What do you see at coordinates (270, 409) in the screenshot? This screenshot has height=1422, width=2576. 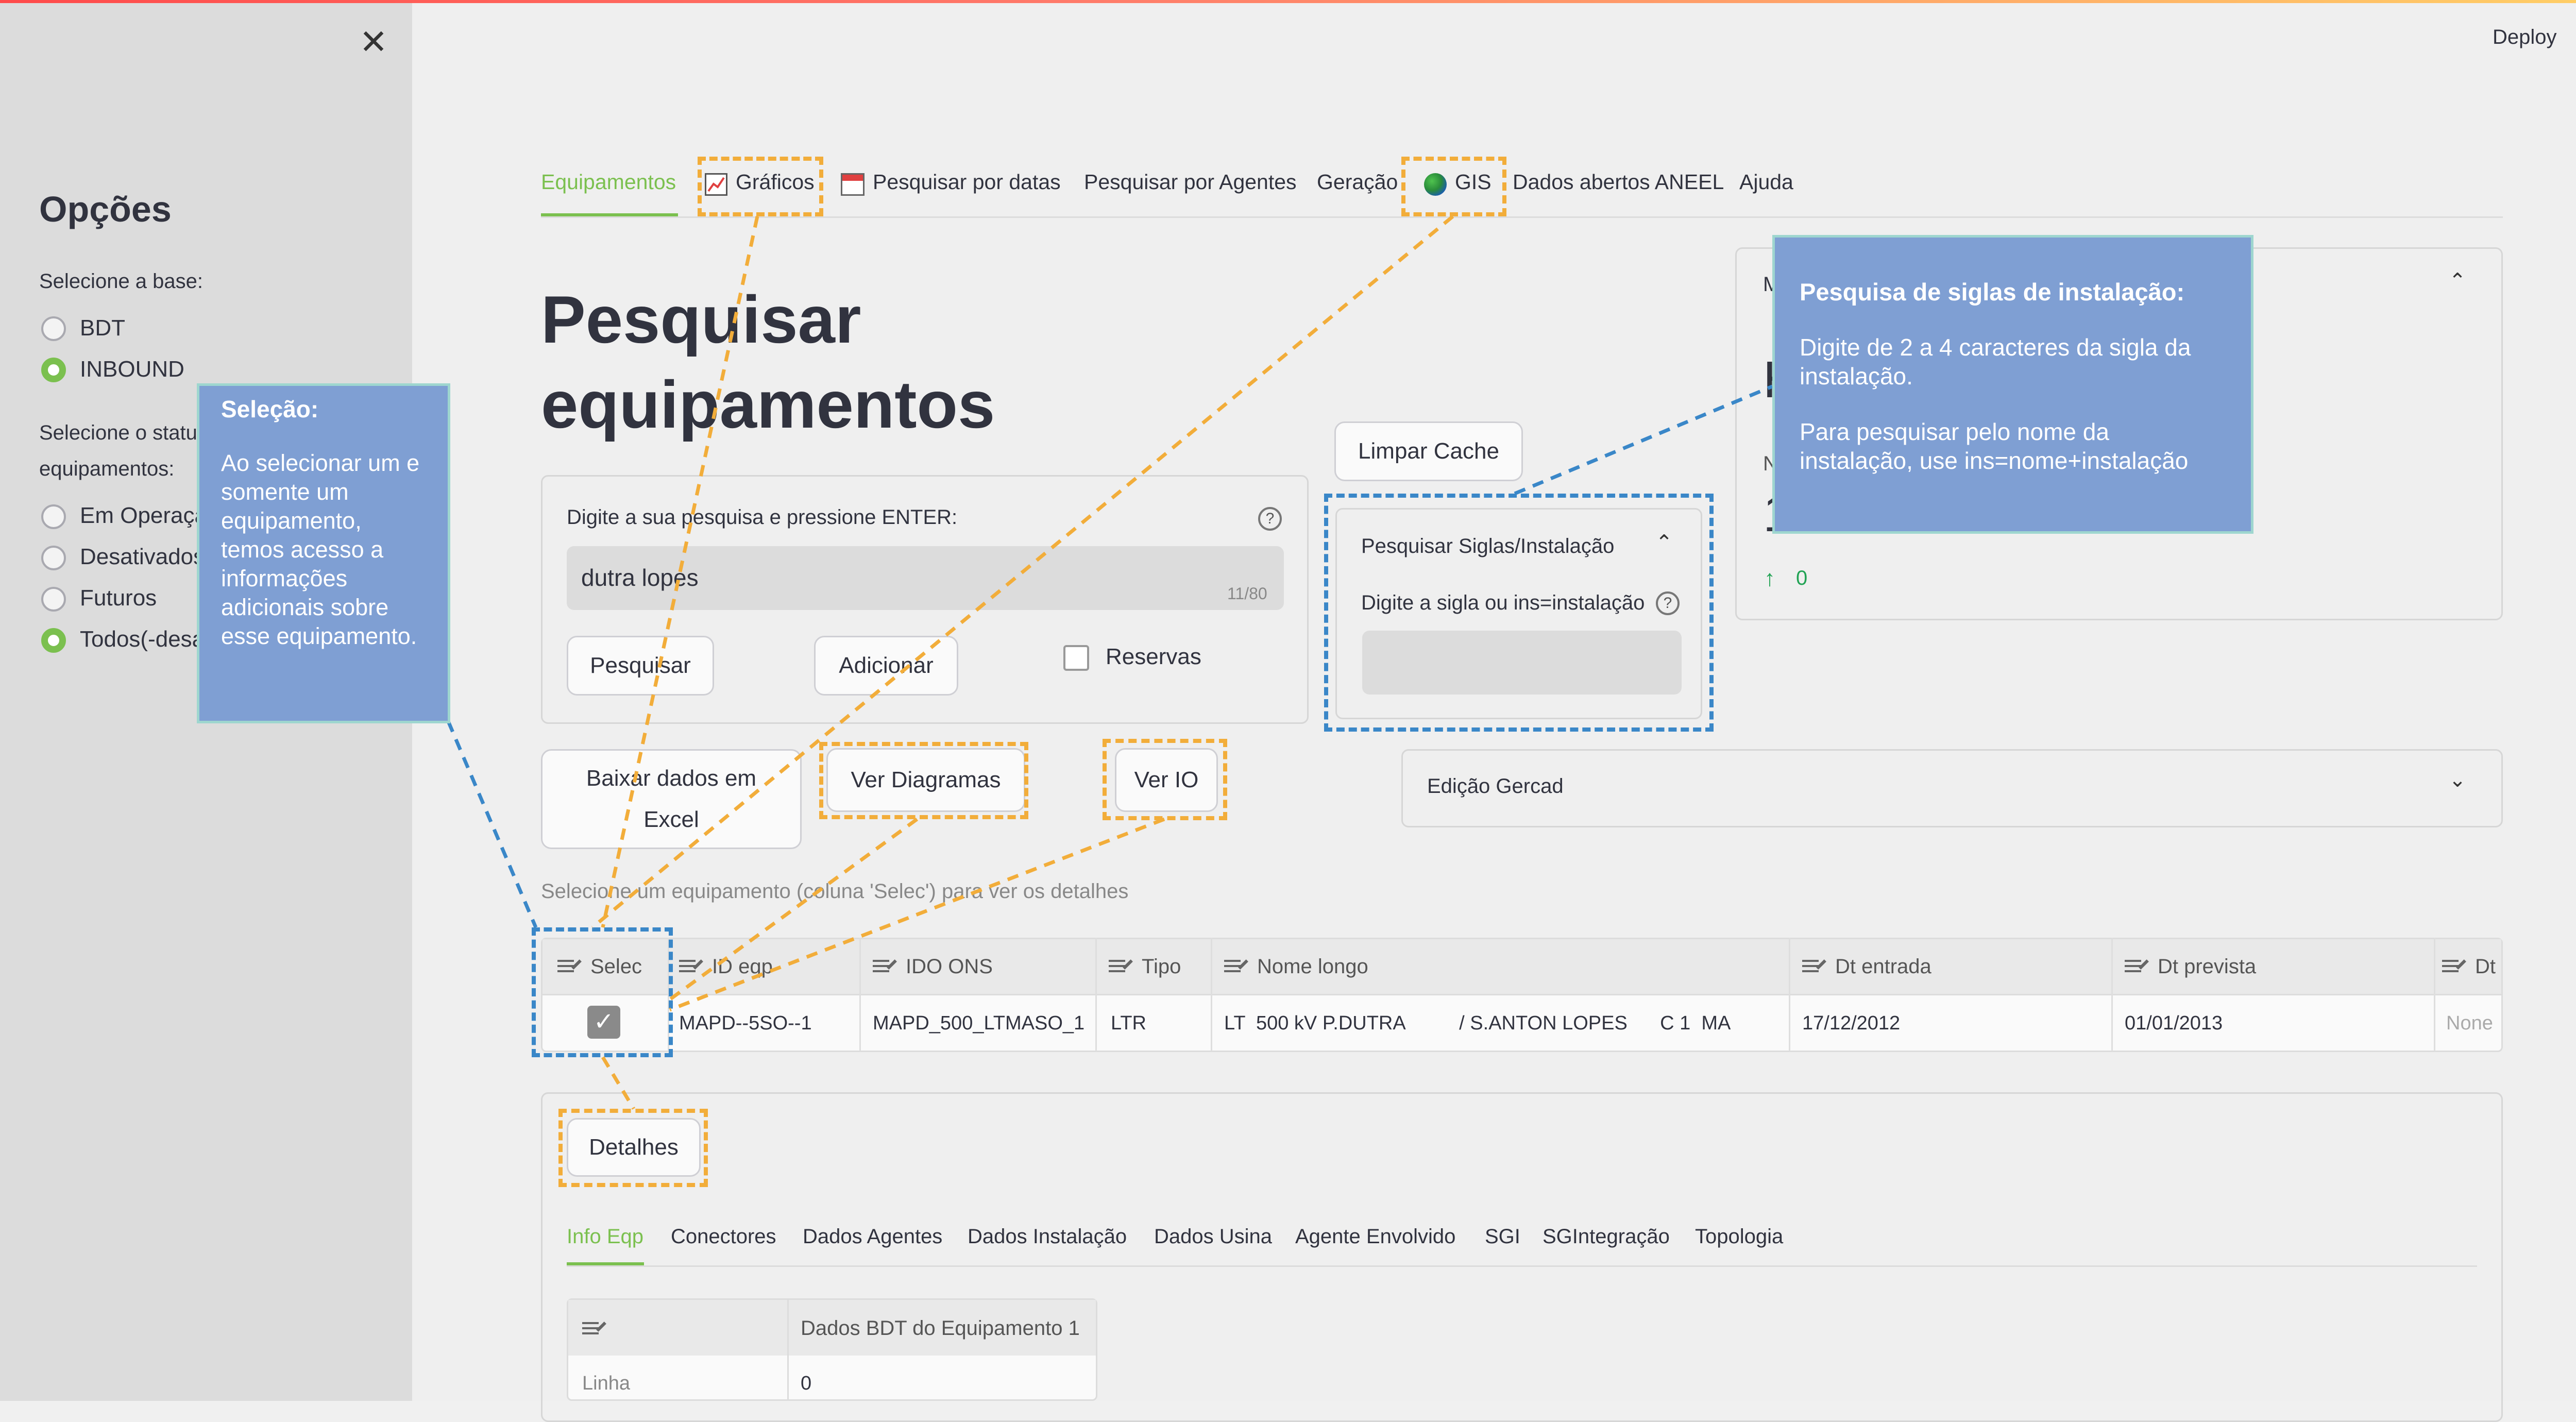 I see `annotation-selecao-title: Seleção:` at bounding box center [270, 409].